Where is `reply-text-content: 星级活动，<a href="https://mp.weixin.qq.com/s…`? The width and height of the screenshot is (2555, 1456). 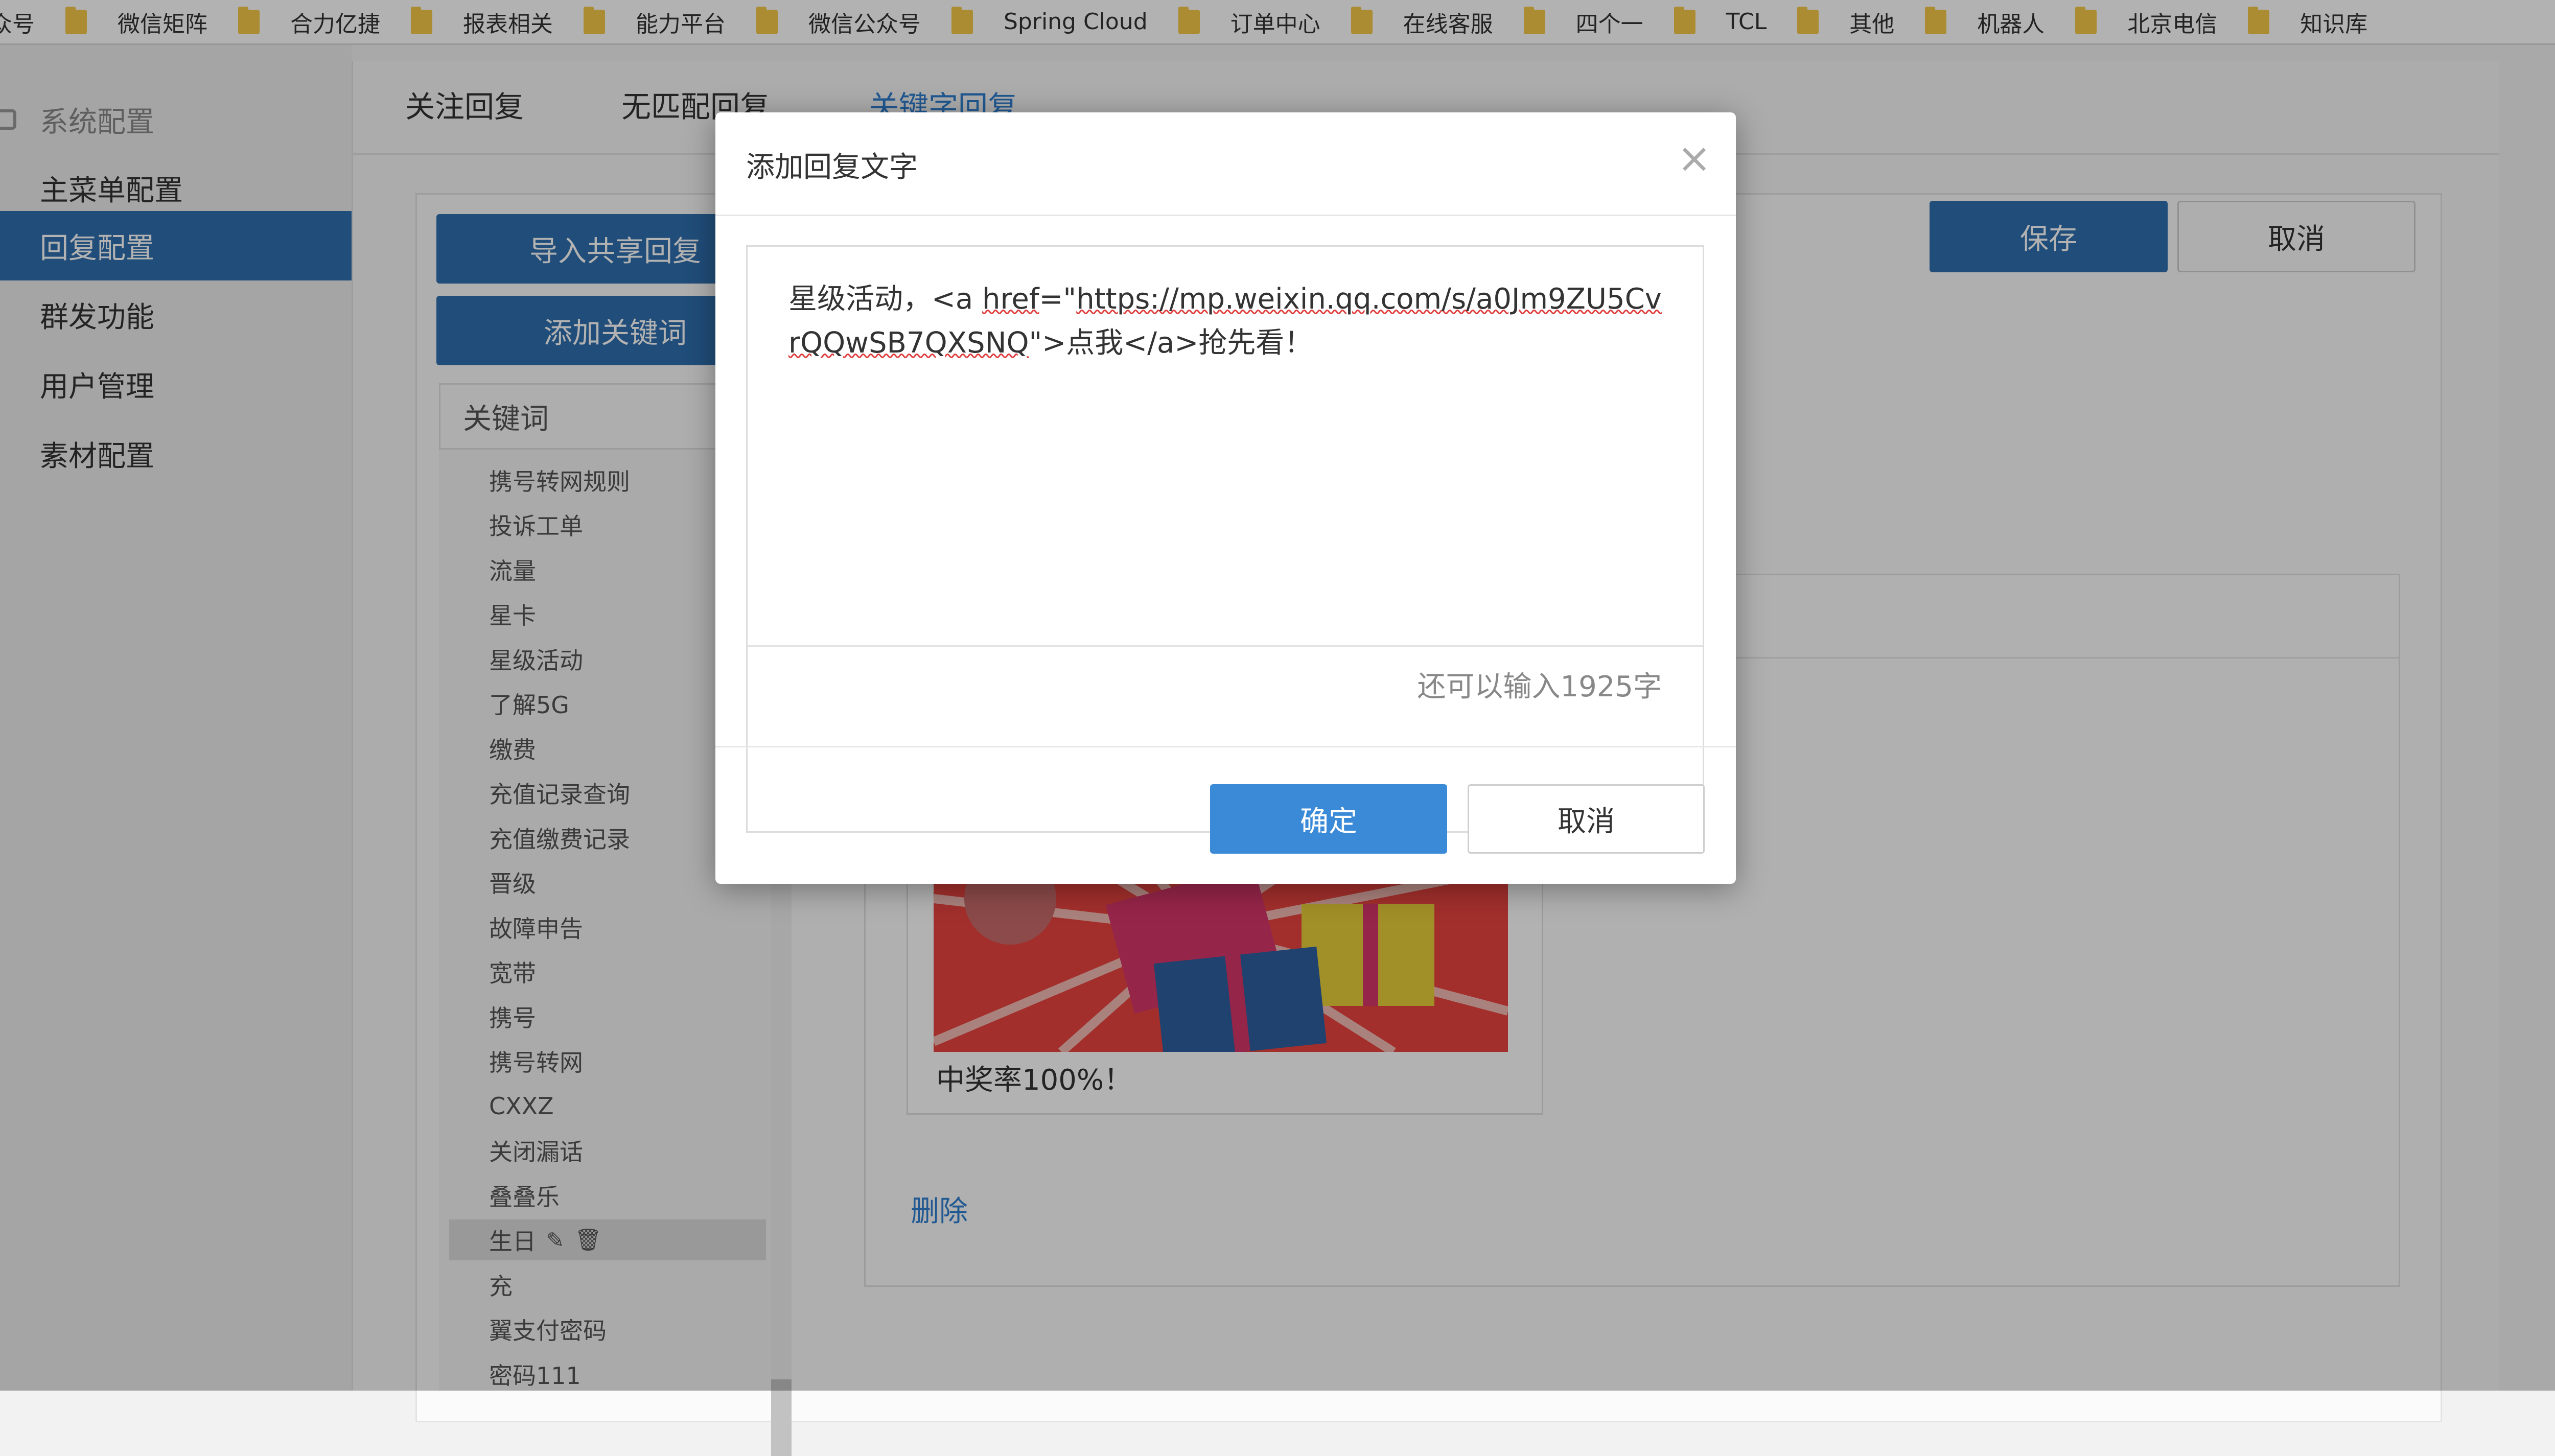 reply-text-content: 星级活动，<a href="https://mp.weixin.qq.com/s… is located at coordinates (1227, 321).